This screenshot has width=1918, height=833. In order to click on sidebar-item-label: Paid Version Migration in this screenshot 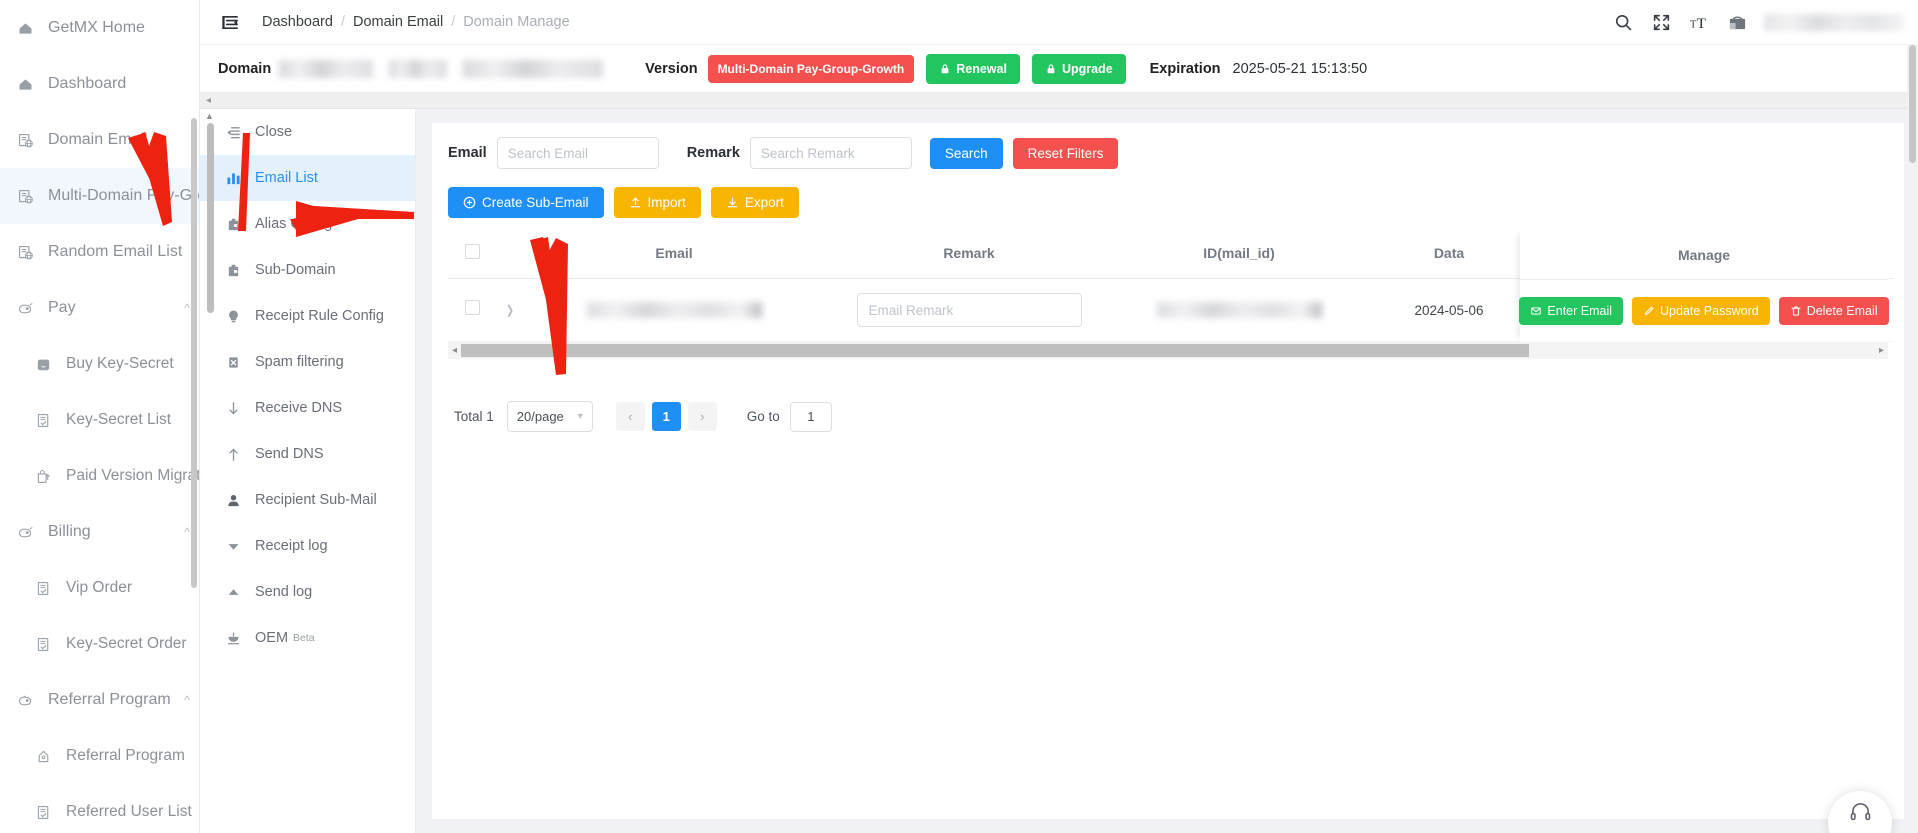, I will do `click(133, 475)`.